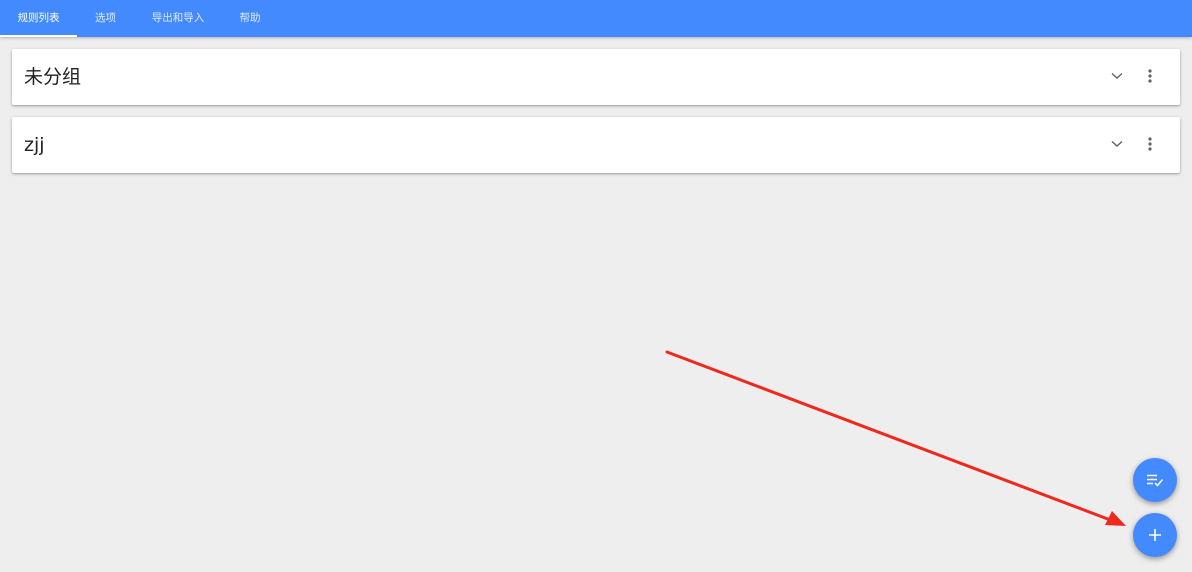 The width and height of the screenshot is (1192, 572). Describe the element at coordinates (596, 145) in the screenshot. I see `group-card: zjj` at that location.